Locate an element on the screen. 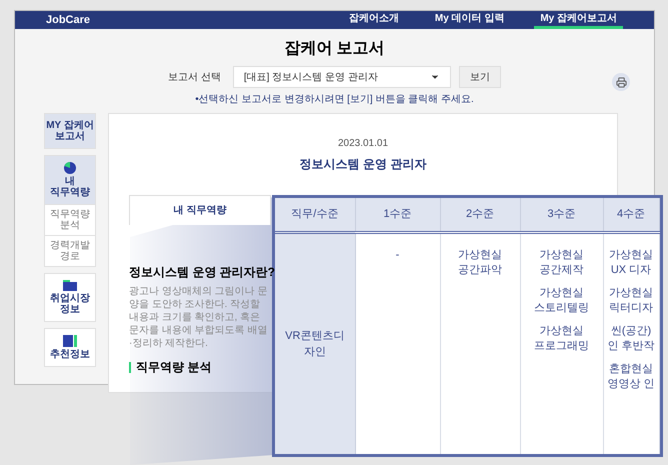 This screenshot has height=465, width=668. folder-icon is located at coordinates (70, 285).